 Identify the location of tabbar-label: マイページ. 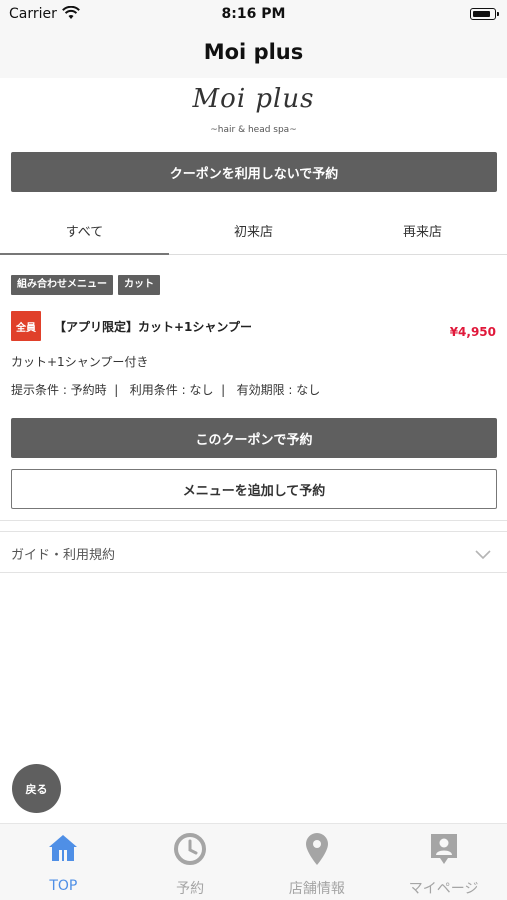
(443, 889).